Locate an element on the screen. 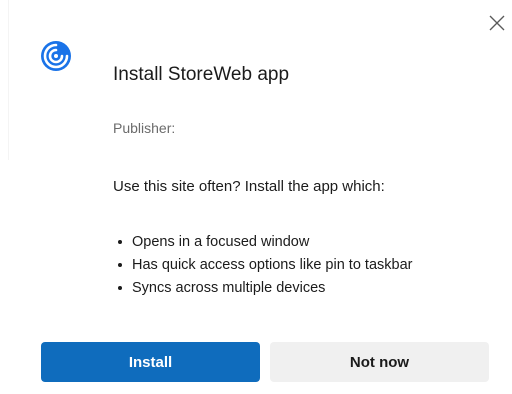 Image resolution: width=512 pixels, height=394 pixels. not-now-button: Not now is located at coordinates (379, 362).